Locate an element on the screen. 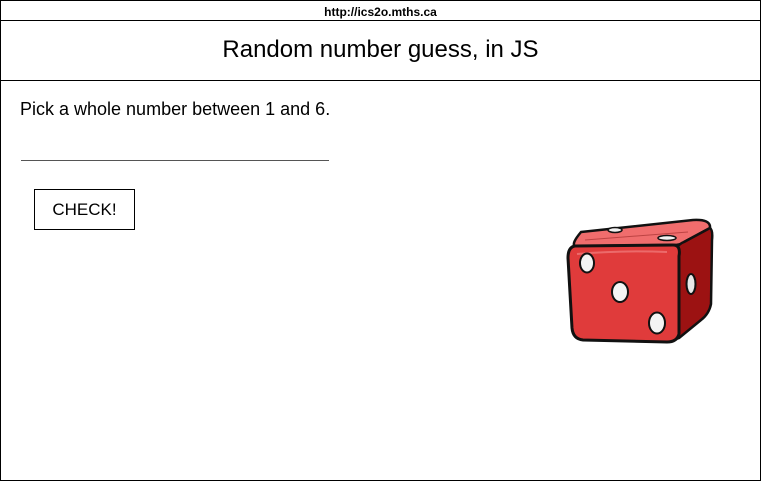  instruction-text: Pick a whole number between 1 and 6. is located at coordinates (175, 109).